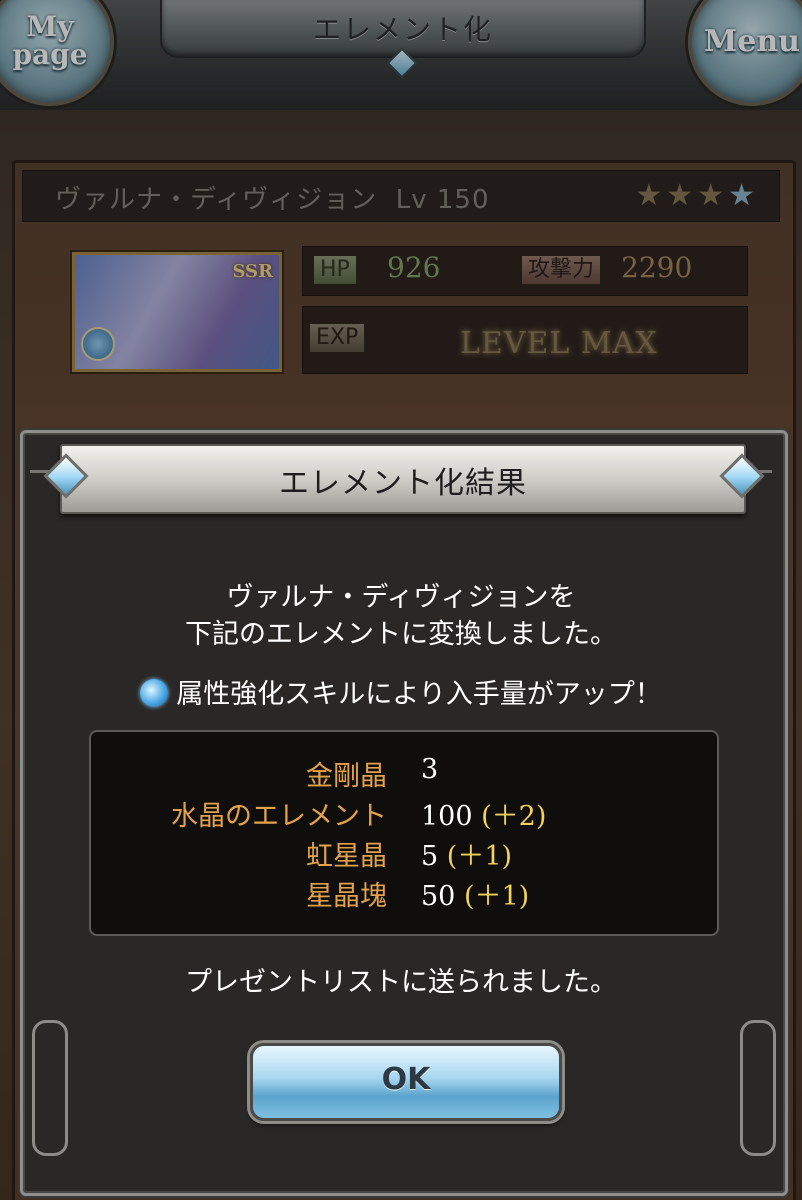  I want to click on result-row: 金剛晶 3, so click(404, 774).